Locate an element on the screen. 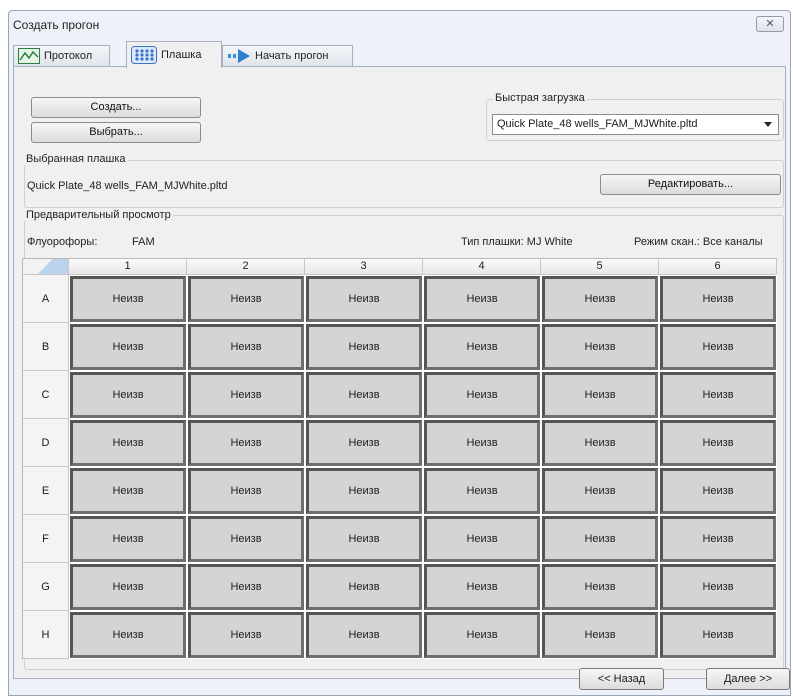  close-icon: ✕ is located at coordinates (770, 24).